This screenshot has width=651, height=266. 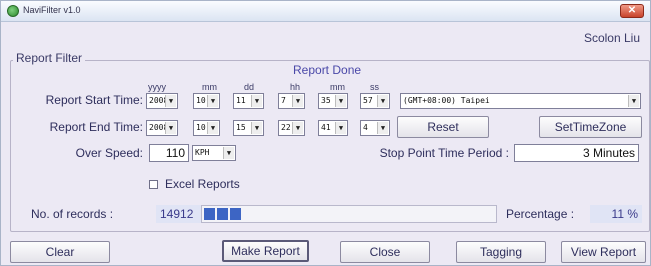 What do you see at coordinates (365, 127) in the screenshot?
I see `end-second-value: 4` at bounding box center [365, 127].